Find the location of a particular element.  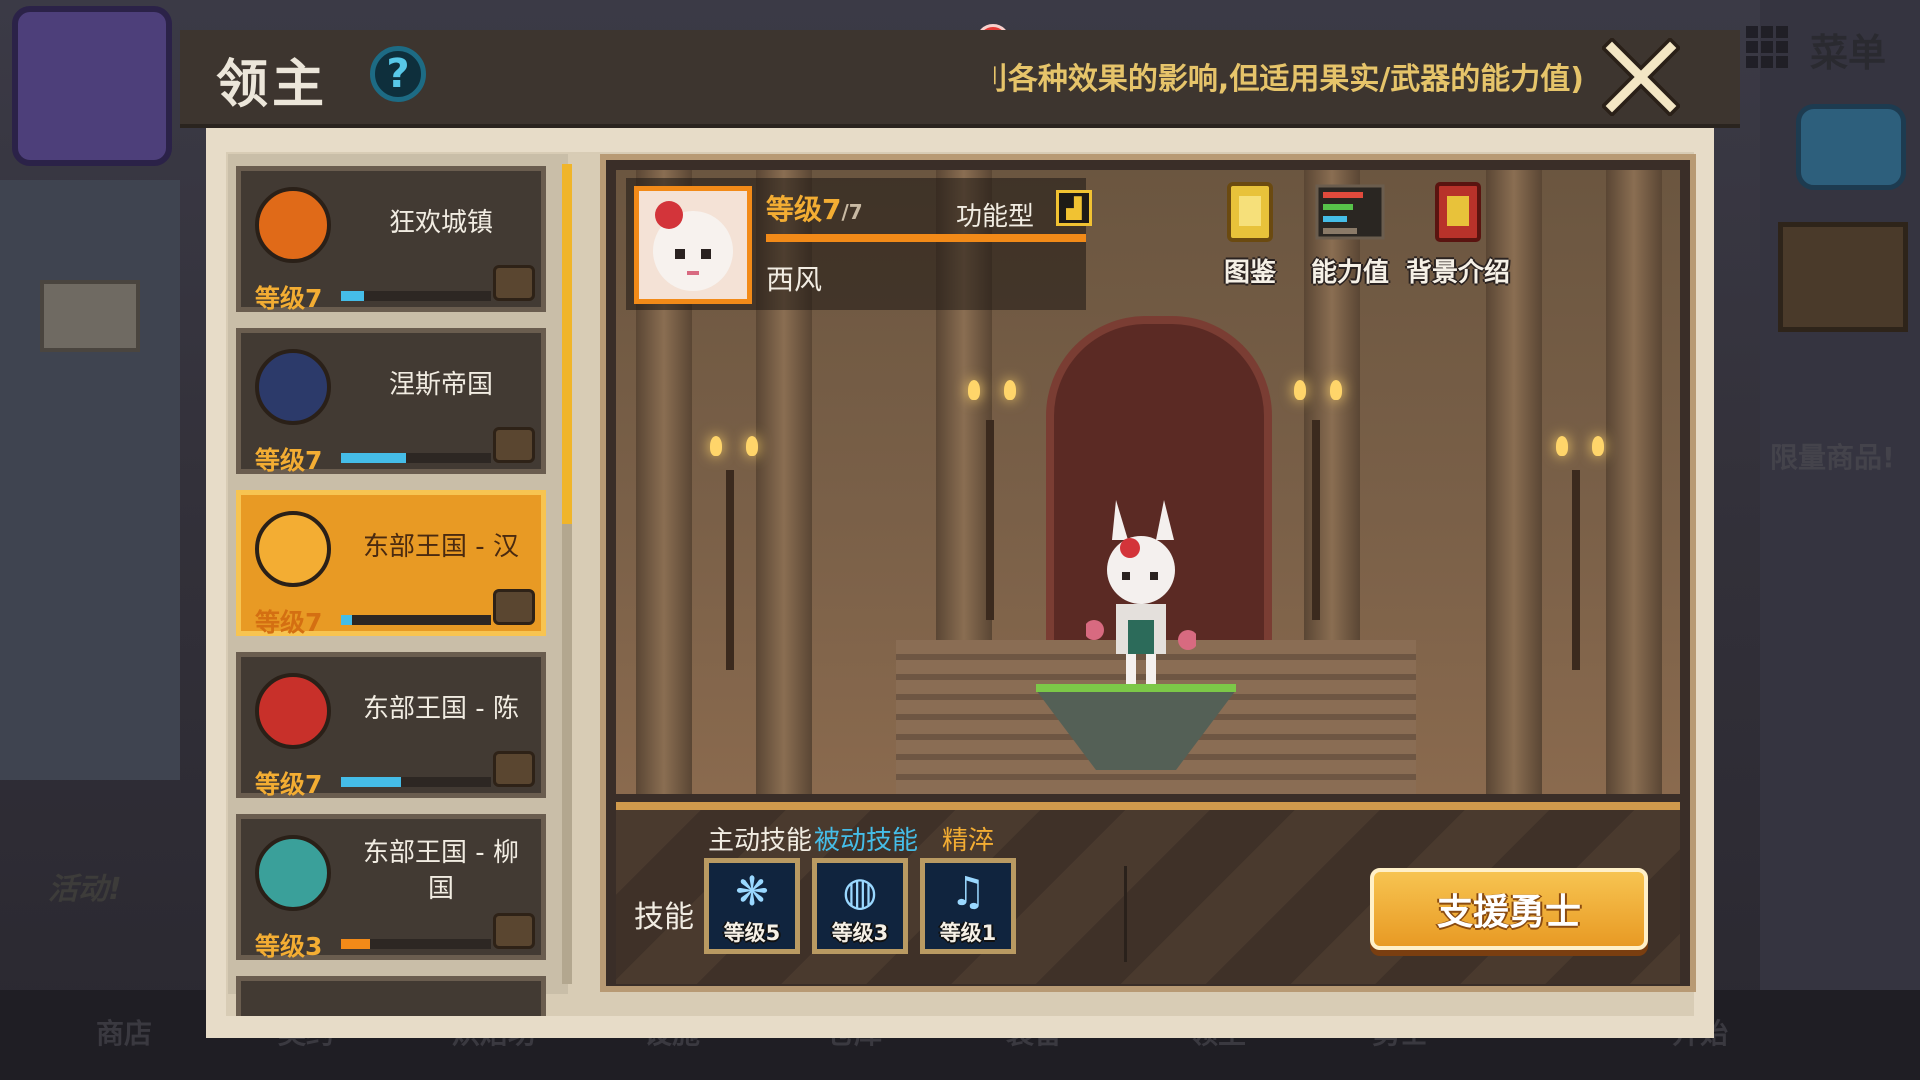

drum-icon: ◍ is located at coordinates (860, 892).